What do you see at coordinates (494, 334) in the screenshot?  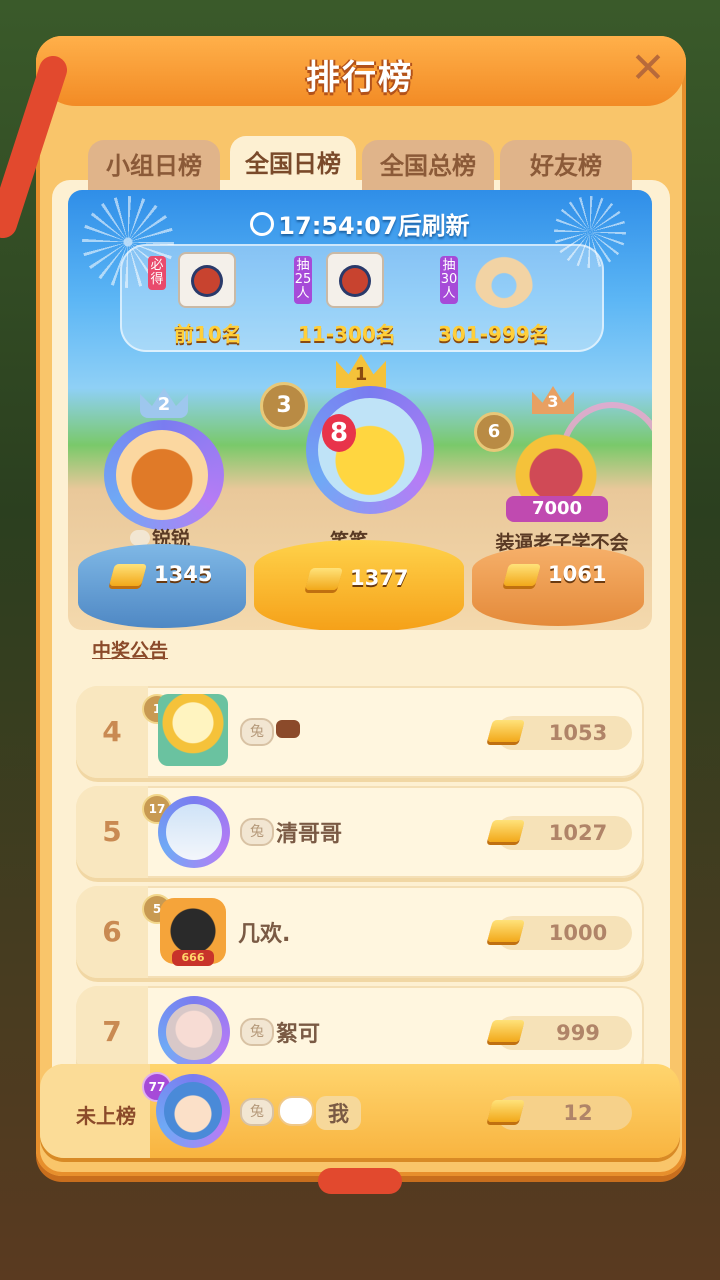 I see `prize-label: 301-999名` at bounding box center [494, 334].